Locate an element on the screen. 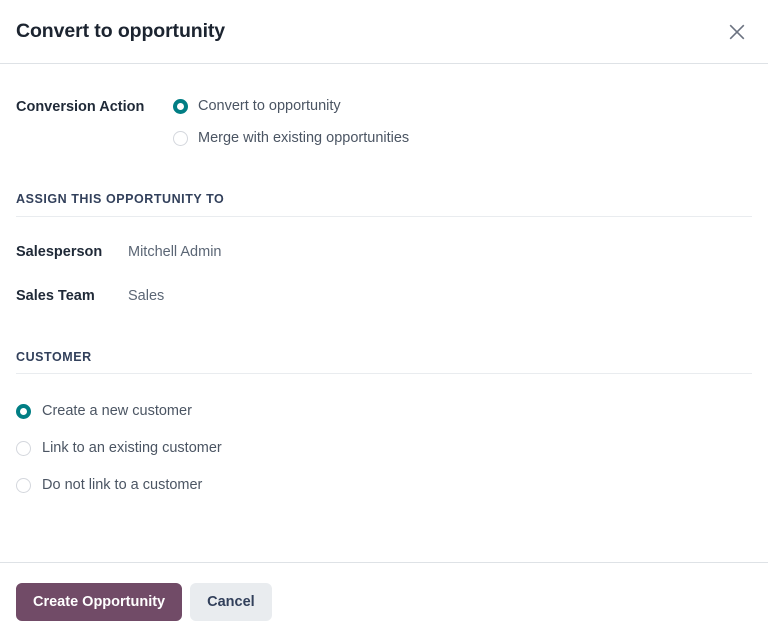  conversion-action-label: Conversion Action is located at coordinates (80, 107).